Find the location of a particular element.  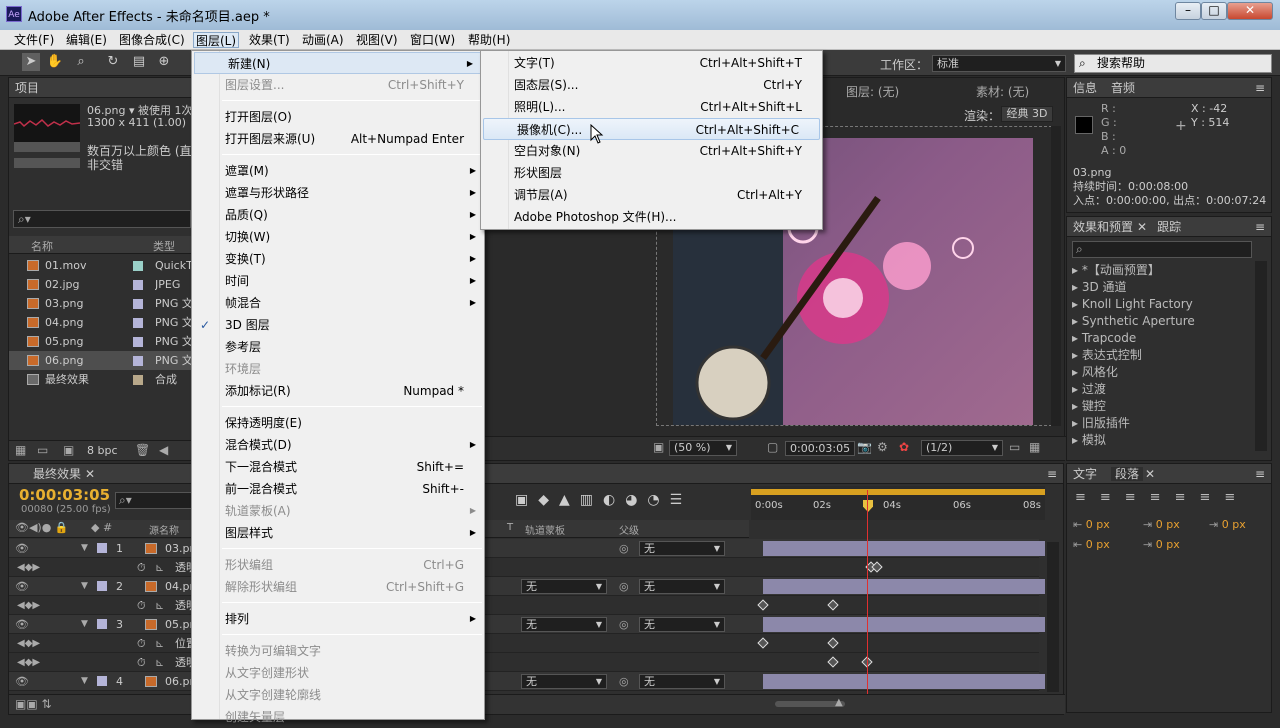

pan-behind-tool-icon: ⊕ is located at coordinates (164, 62).